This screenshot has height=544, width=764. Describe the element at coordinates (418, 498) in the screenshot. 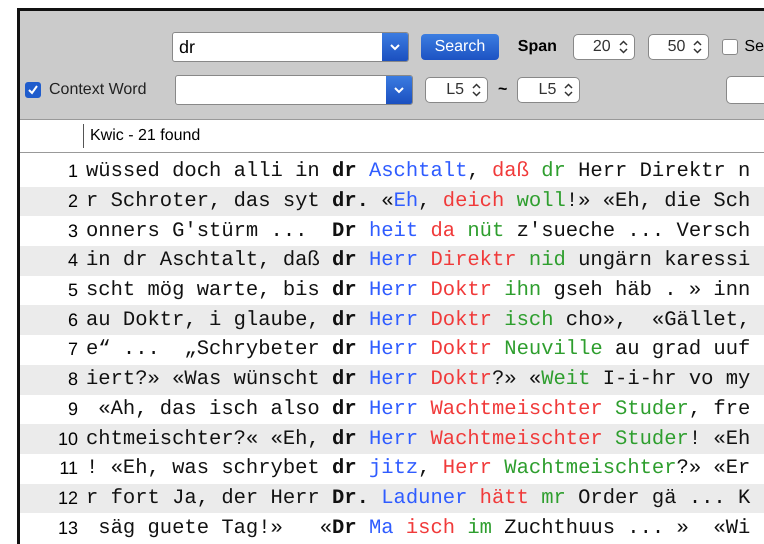

I see `kwic-line: r fort Ja, der Herr Dr. Laduner hätt mr Order gä ... K` at that location.